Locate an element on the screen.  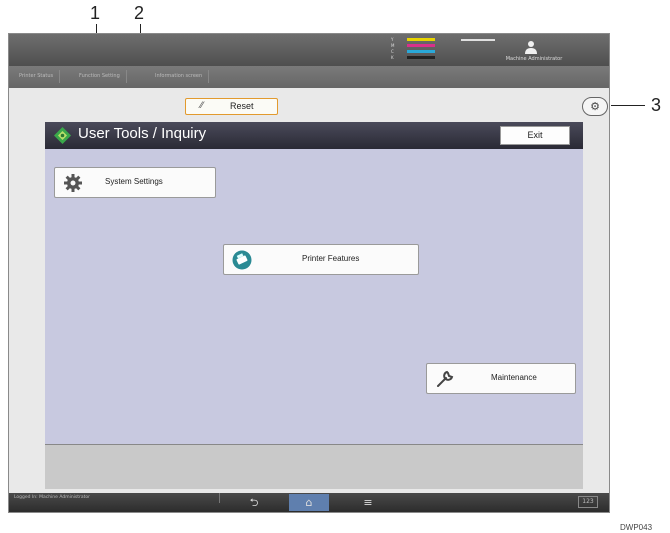
home-icon: ⌂ is located at coordinates (309, 502).